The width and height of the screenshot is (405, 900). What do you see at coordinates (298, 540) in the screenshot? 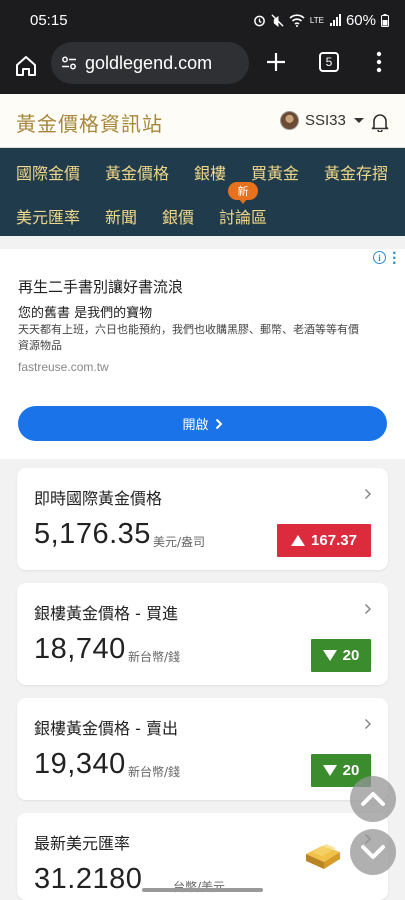
I see `arrow-up-icon` at bounding box center [298, 540].